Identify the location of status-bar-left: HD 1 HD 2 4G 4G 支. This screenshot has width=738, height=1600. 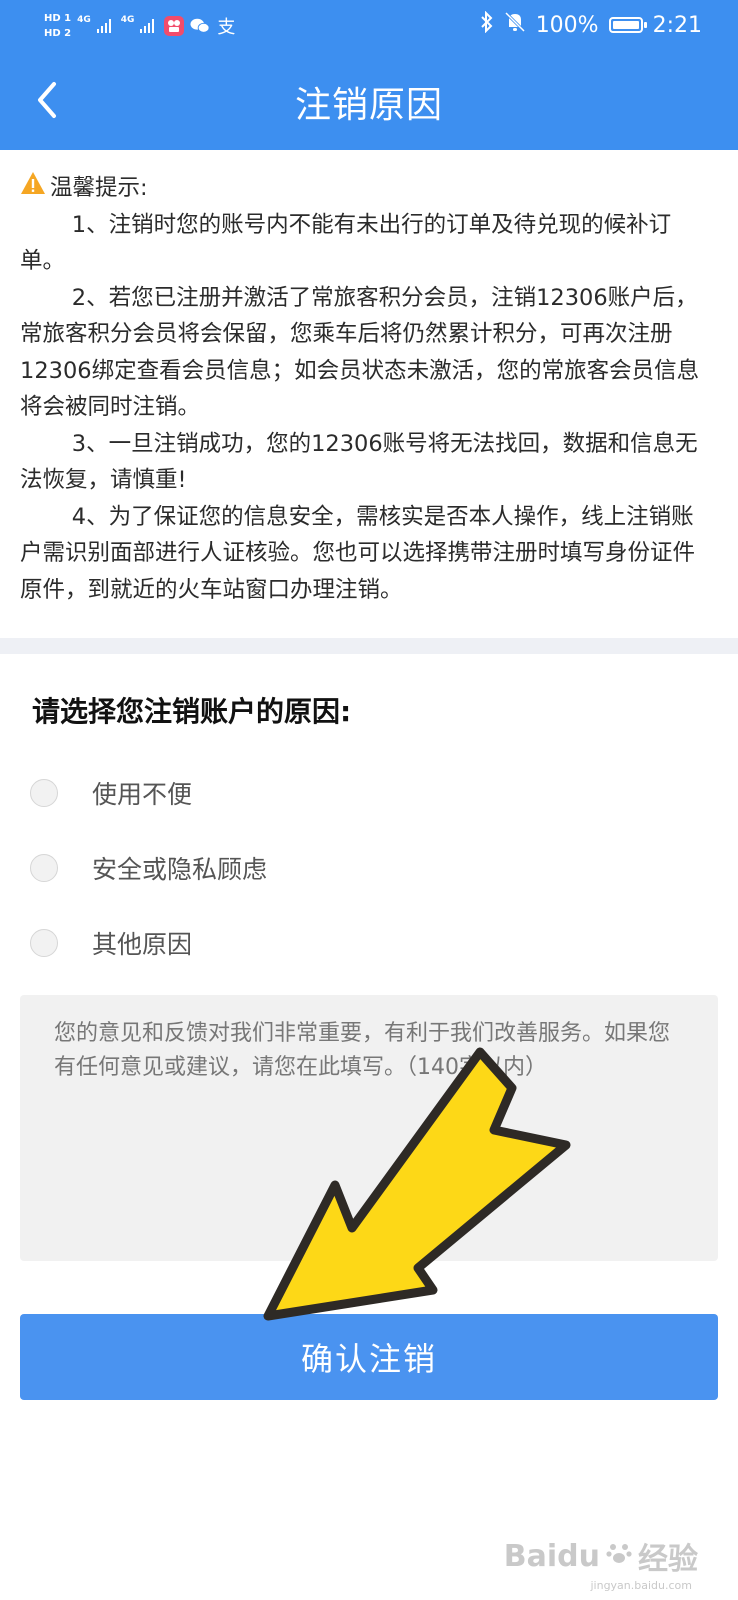
(140, 26).